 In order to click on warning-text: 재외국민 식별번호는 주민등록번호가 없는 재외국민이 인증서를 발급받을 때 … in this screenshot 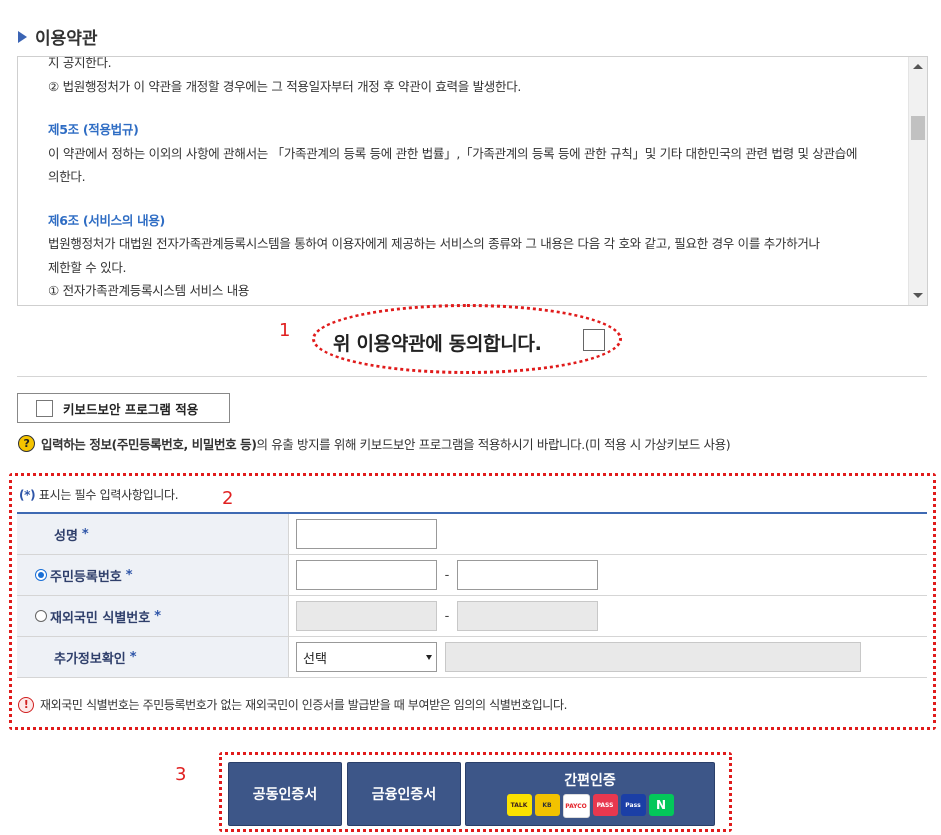, I will do `click(304, 705)`.